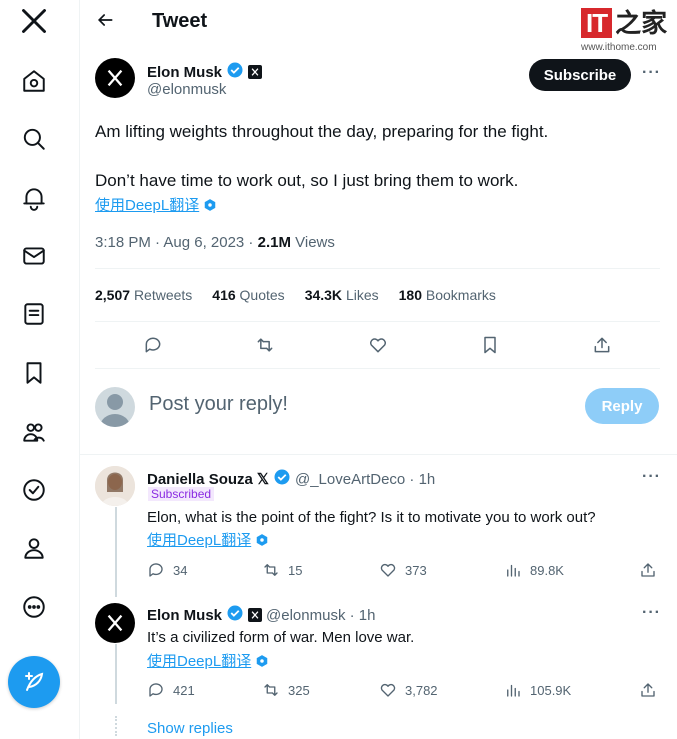  What do you see at coordinates (171, 690) in the screenshot?
I see `reply-action: 421` at bounding box center [171, 690].